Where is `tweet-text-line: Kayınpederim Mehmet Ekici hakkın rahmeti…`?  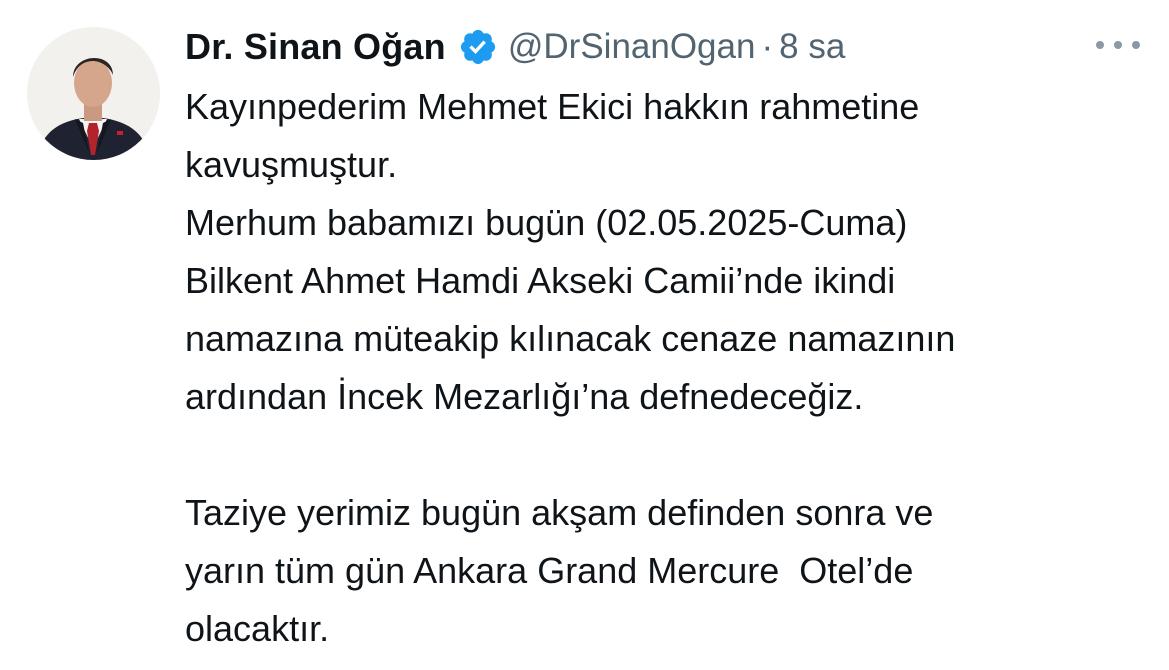
tweet-text-line: Kayınpederim Mehmet Ekici hakkın rahmeti… is located at coordinates (552, 106).